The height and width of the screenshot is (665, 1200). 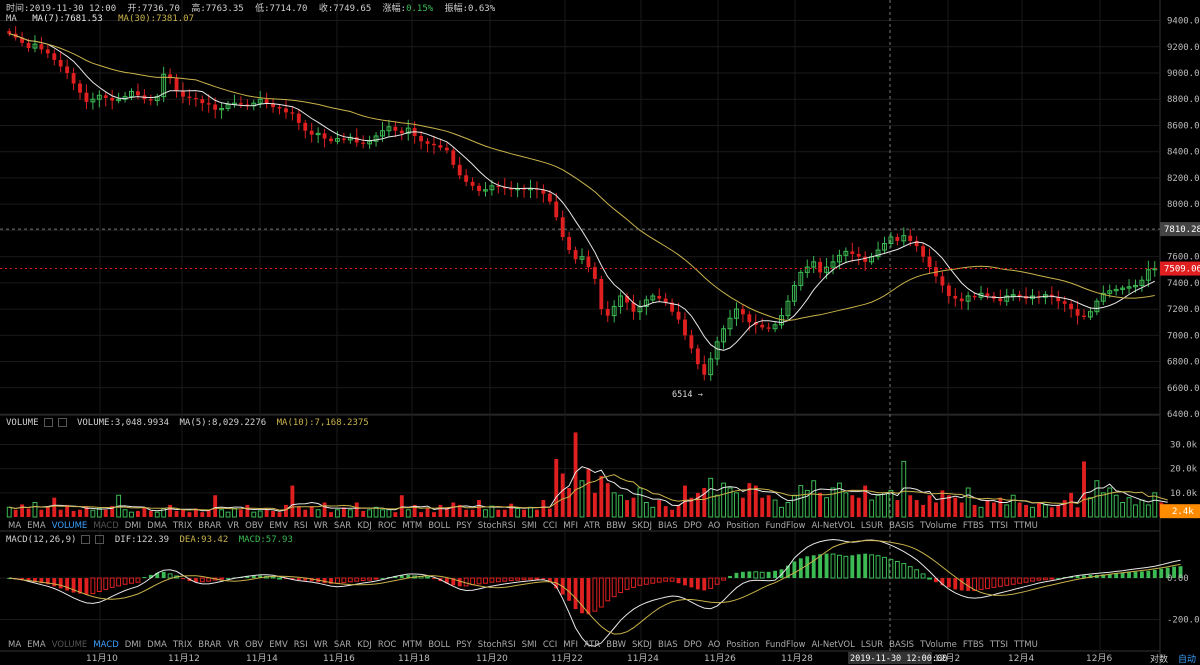 What do you see at coordinates (797, 658) in the screenshot?
I see `date-tick-label: 11月28` at bounding box center [797, 658].